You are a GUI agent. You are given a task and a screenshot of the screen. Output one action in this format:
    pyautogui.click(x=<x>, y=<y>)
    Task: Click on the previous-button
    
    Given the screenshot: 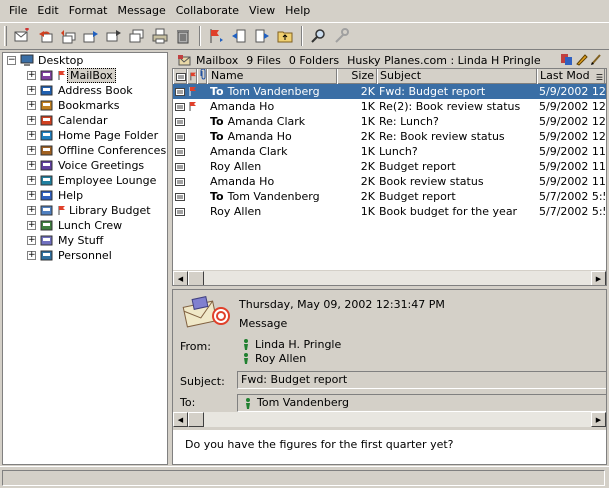 What is the action you would take?
    pyautogui.click(x=239, y=36)
    